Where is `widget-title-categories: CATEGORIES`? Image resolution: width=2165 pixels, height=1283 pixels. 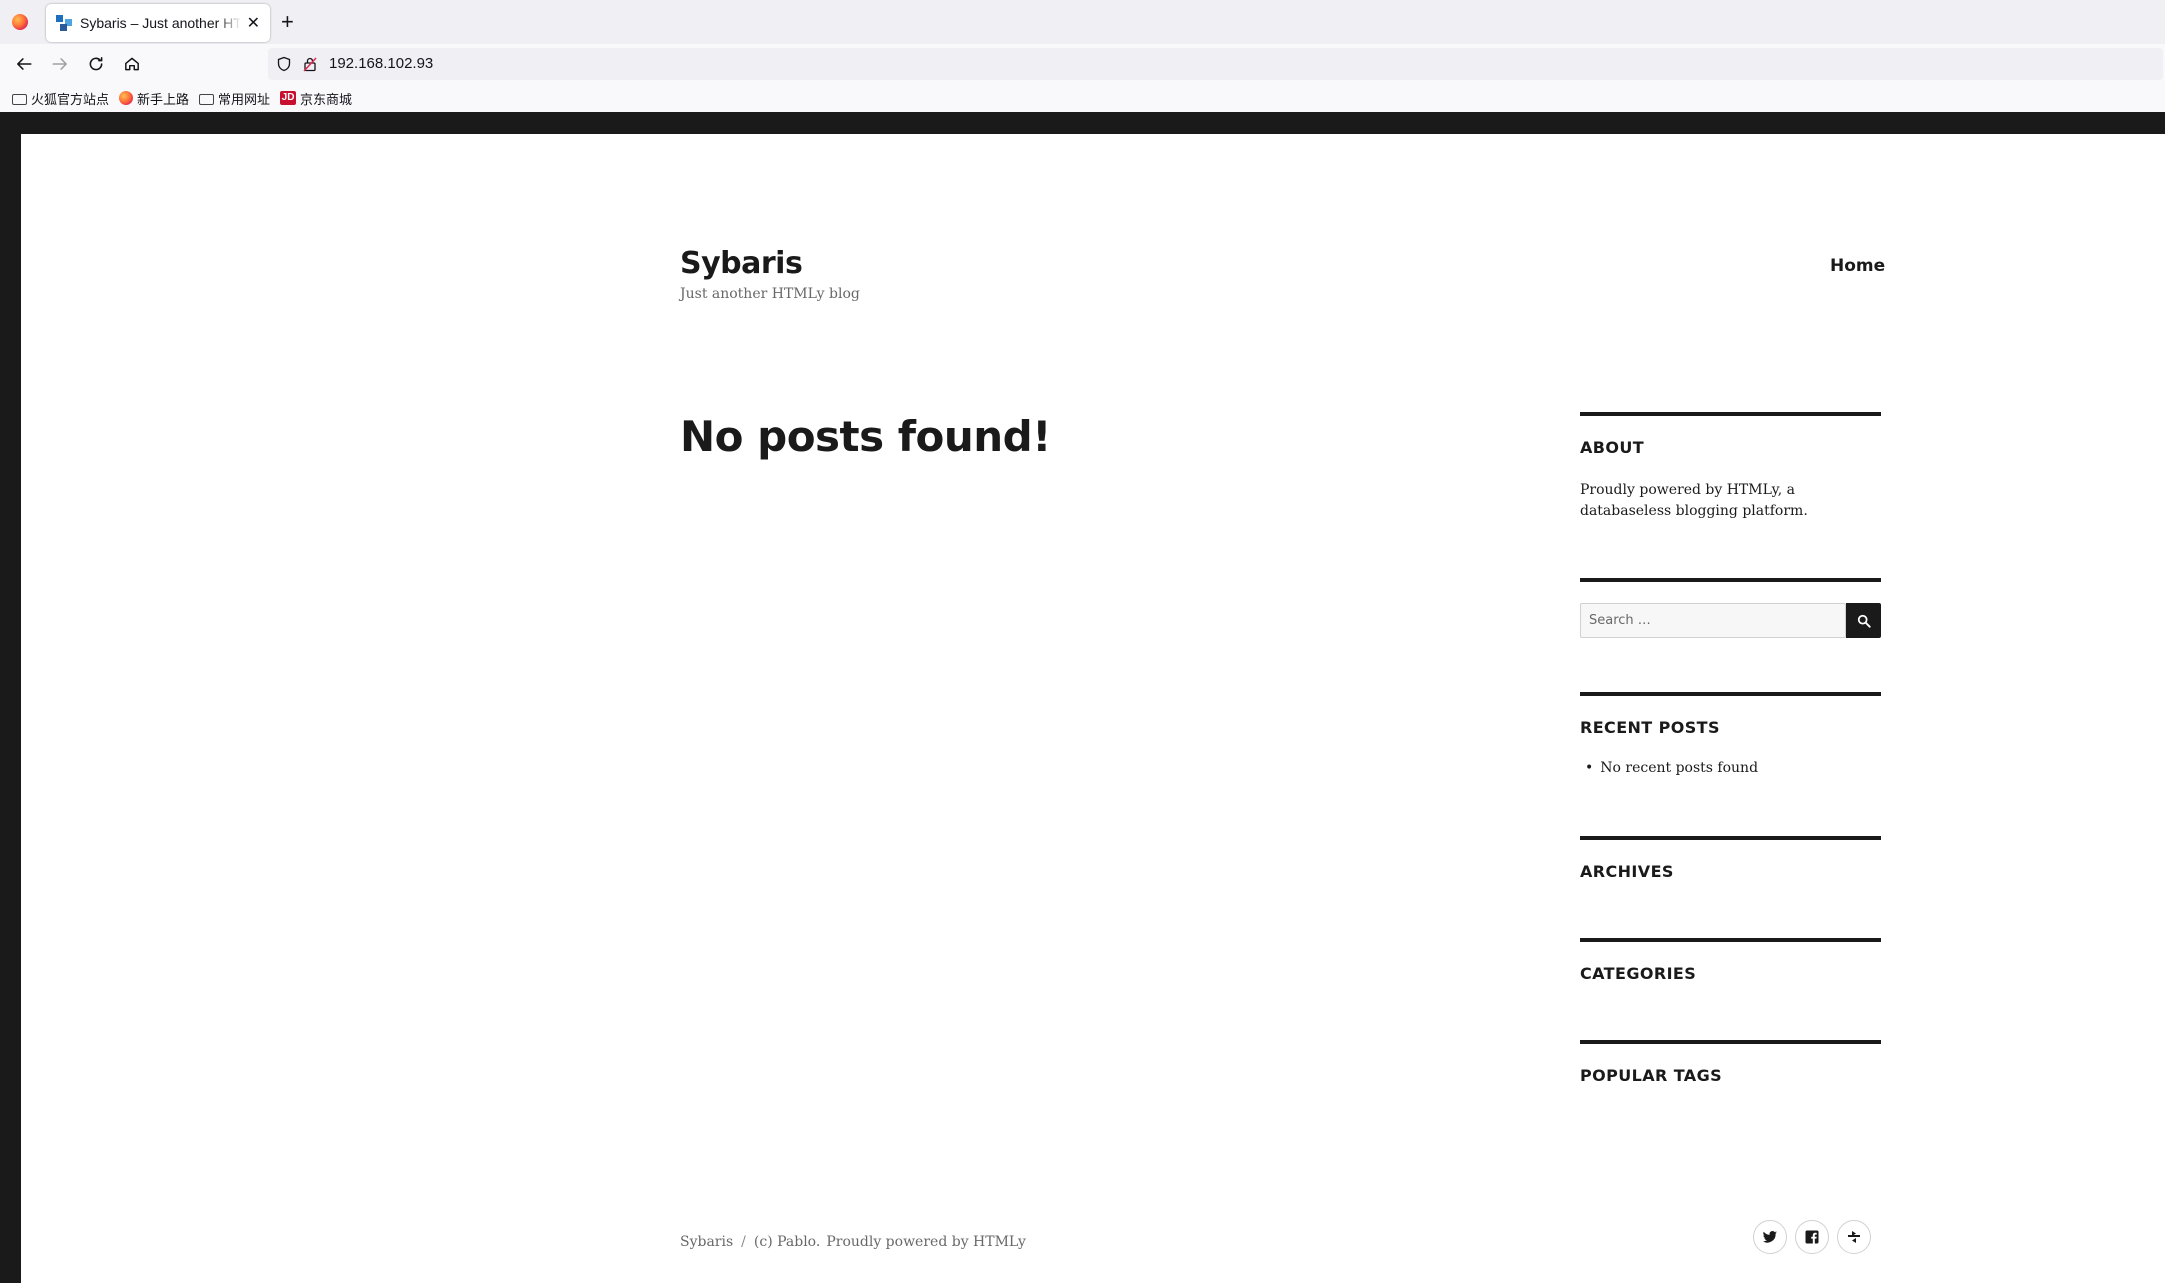 widget-title-categories: CATEGORIES is located at coordinates (1638, 973).